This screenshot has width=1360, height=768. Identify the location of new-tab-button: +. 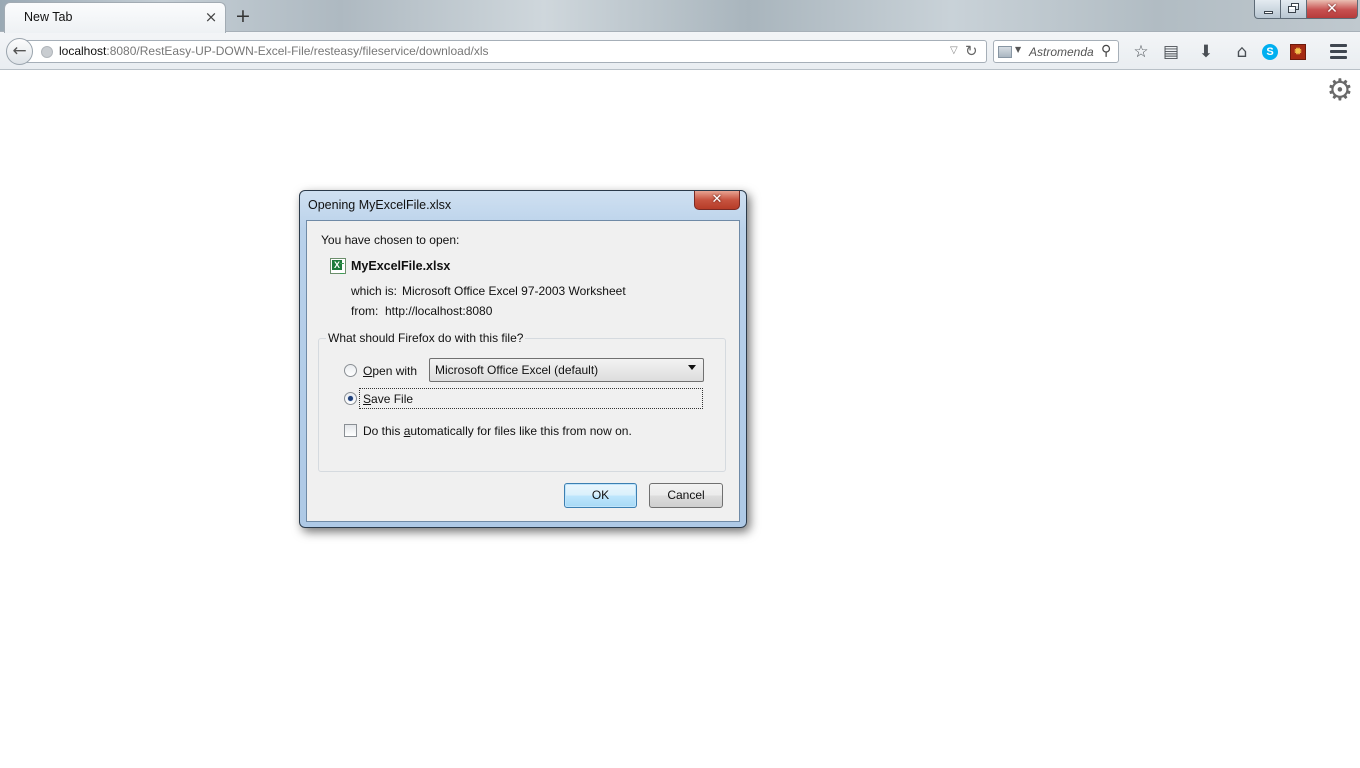
(243, 16).